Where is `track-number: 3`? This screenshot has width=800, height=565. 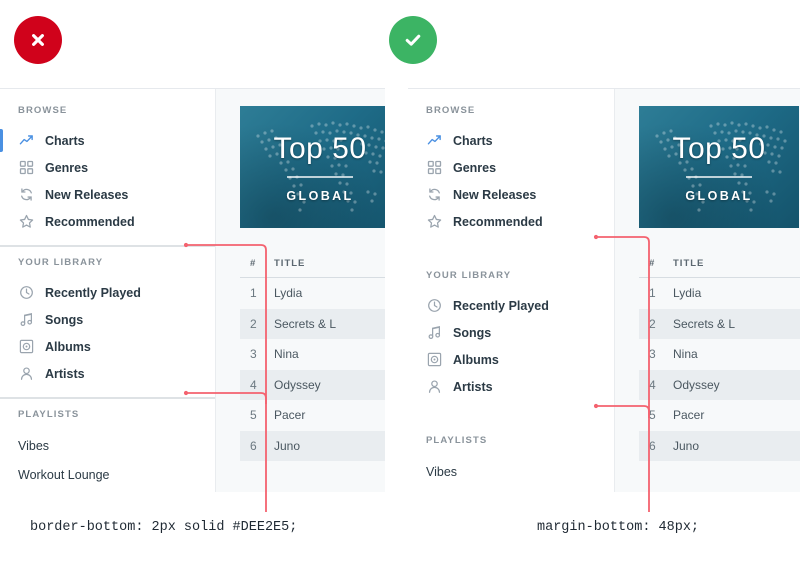
track-number: 3 is located at coordinates (253, 354).